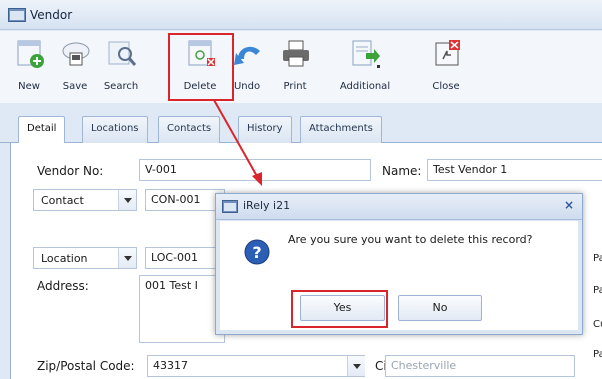 This screenshot has width=602, height=379. What do you see at coordinates (480, 366) in the screenshot?
I see `city-input: Chesterville` at bounding box center [480, 366].